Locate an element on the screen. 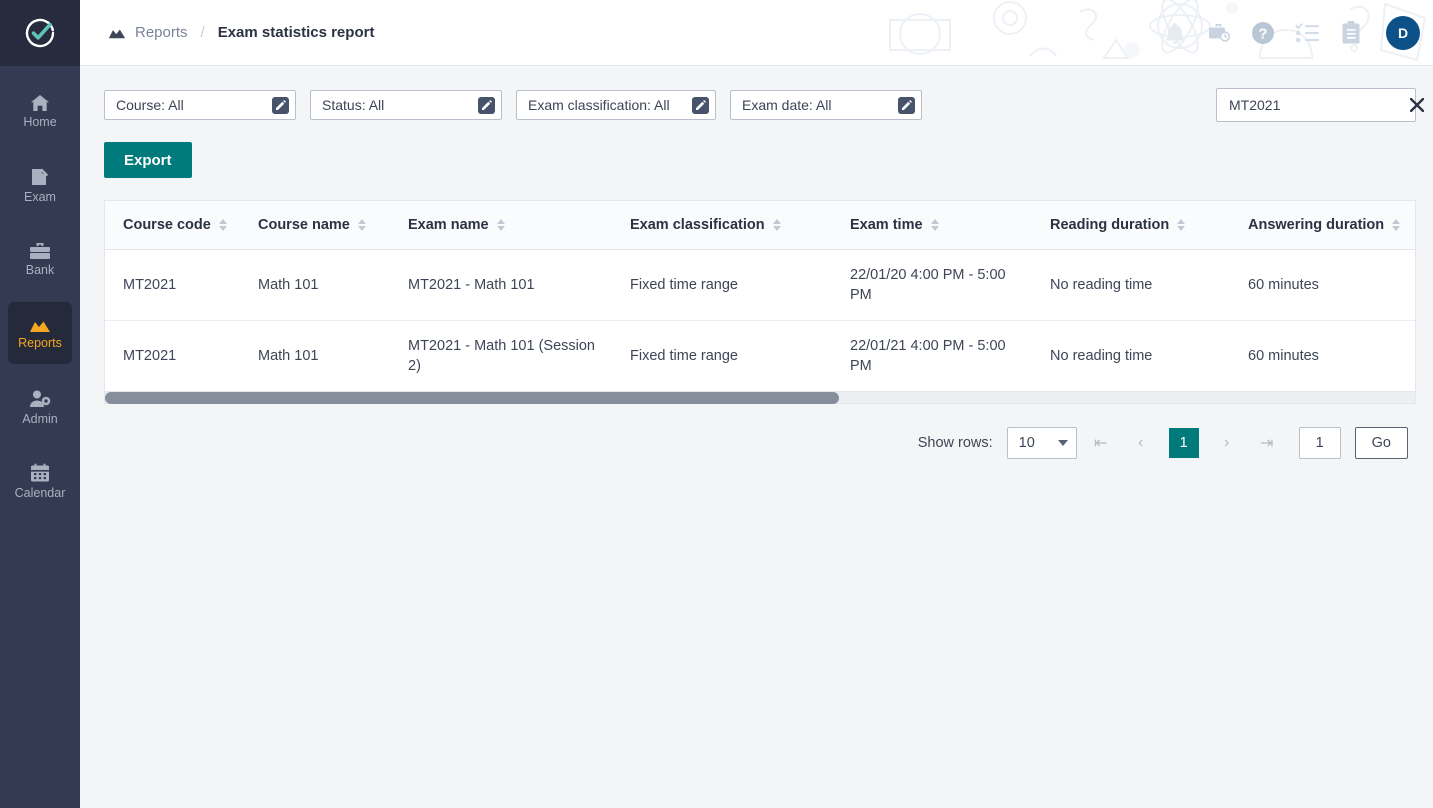  sidebar-item-calendar: Calendar is located at coordinates (40, 481).